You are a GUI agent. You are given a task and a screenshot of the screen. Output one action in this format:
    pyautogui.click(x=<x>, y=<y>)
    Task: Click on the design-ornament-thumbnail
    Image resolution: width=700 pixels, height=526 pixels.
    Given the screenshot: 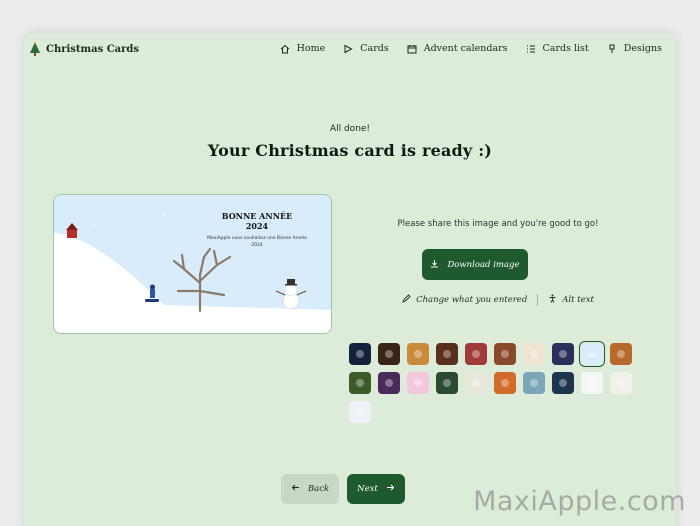 What is the action you would take?
    pyautogui.click(x=360, y=383)
    